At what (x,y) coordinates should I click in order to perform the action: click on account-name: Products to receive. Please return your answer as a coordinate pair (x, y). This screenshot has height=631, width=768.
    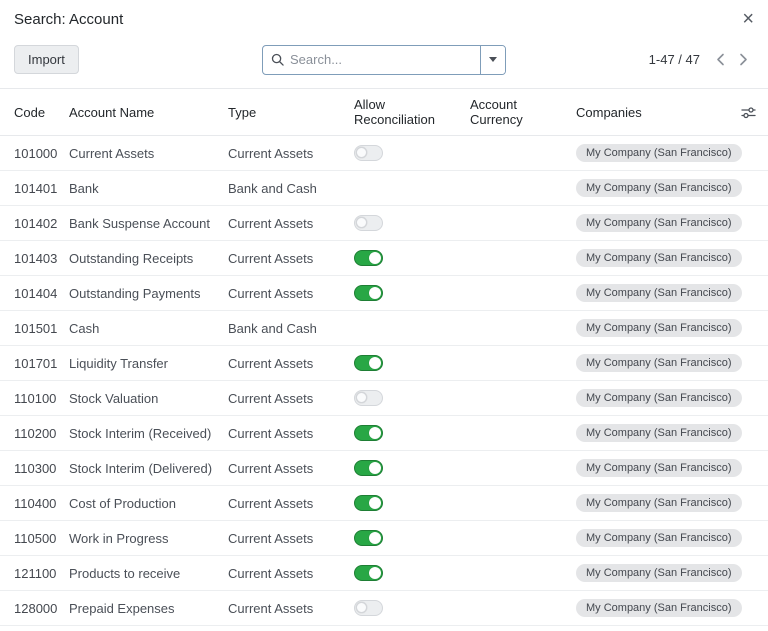
    Looking at the image, I should click on (148, 573).